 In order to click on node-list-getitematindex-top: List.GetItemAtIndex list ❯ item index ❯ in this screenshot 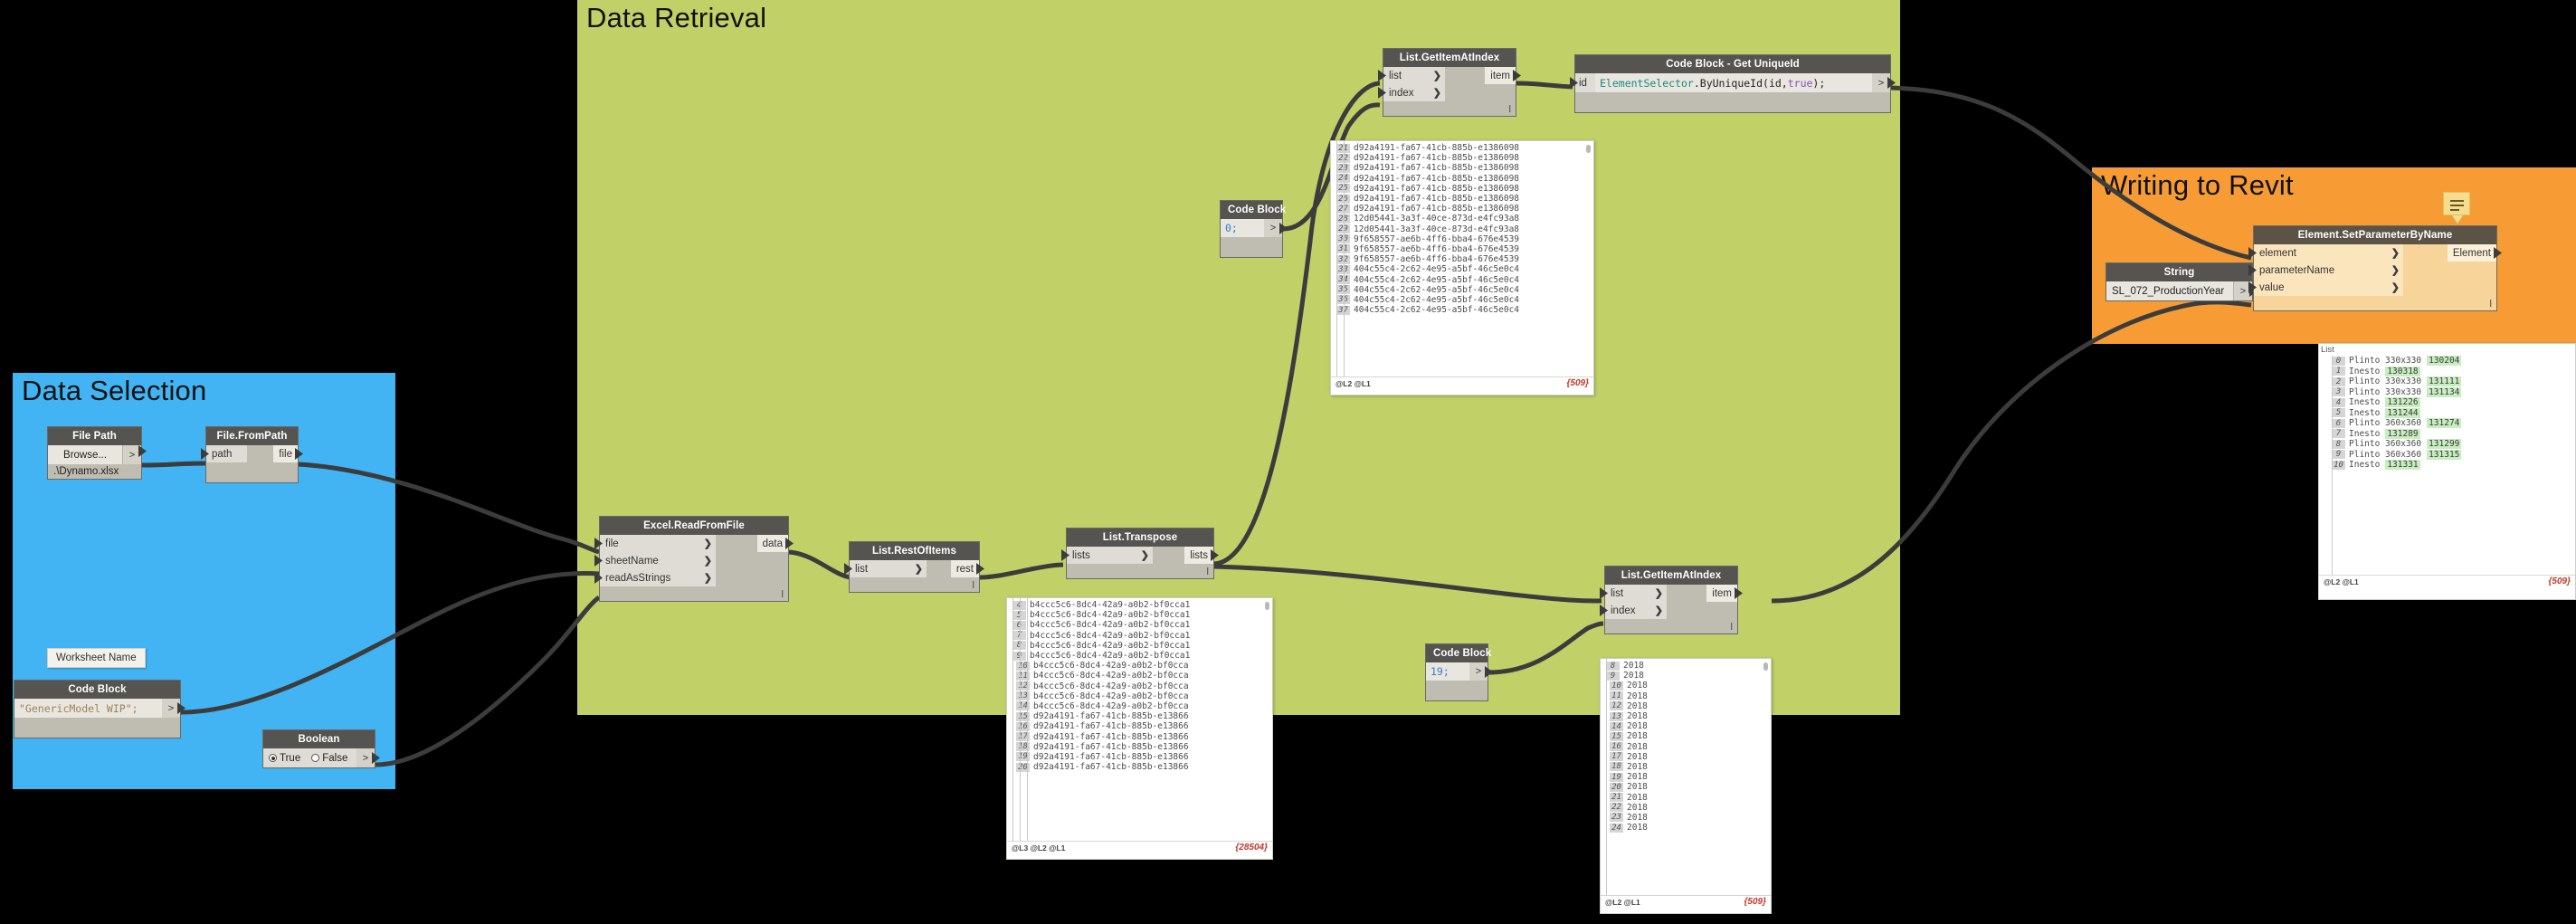, I will do `click(1449, 82)`.